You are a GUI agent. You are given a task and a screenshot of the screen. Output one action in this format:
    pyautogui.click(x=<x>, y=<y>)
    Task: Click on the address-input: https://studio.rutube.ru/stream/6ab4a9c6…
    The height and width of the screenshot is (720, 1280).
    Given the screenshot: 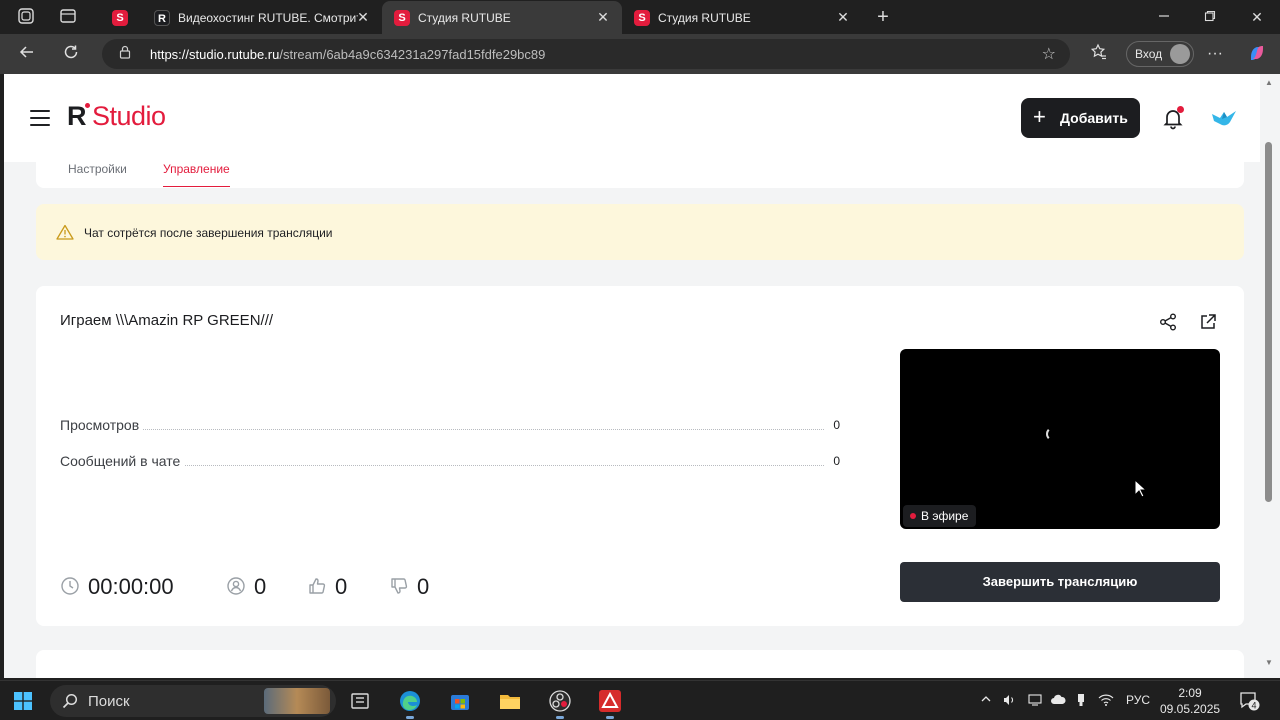 What is the action you would take?
    pyautogui.click(x=586, y=54)
    